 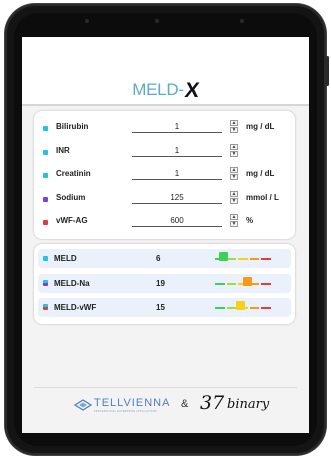 I want to click on results-card: MELD 6 MELD-Na 19 MELD-vWF 15, so click(x=164, y=284).